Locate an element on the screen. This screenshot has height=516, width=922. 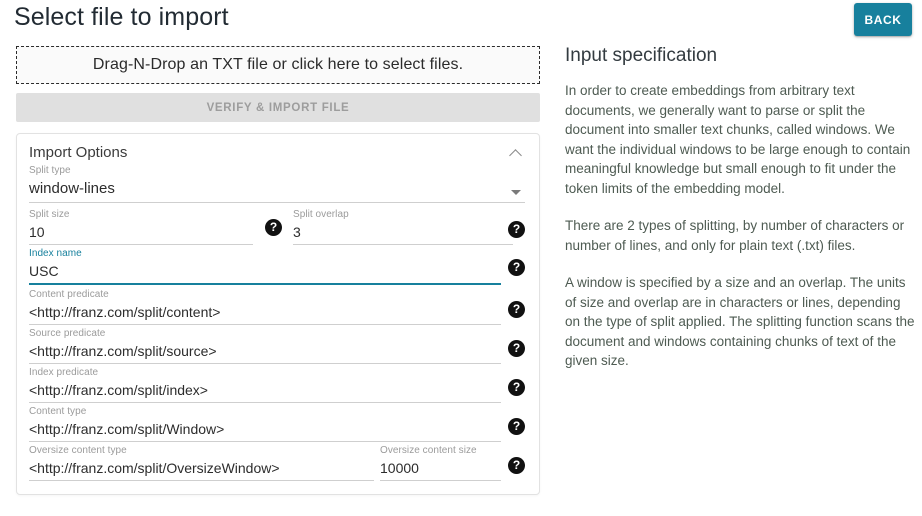
split-size-help-wrap: ? is located at coordinates (273, 226).